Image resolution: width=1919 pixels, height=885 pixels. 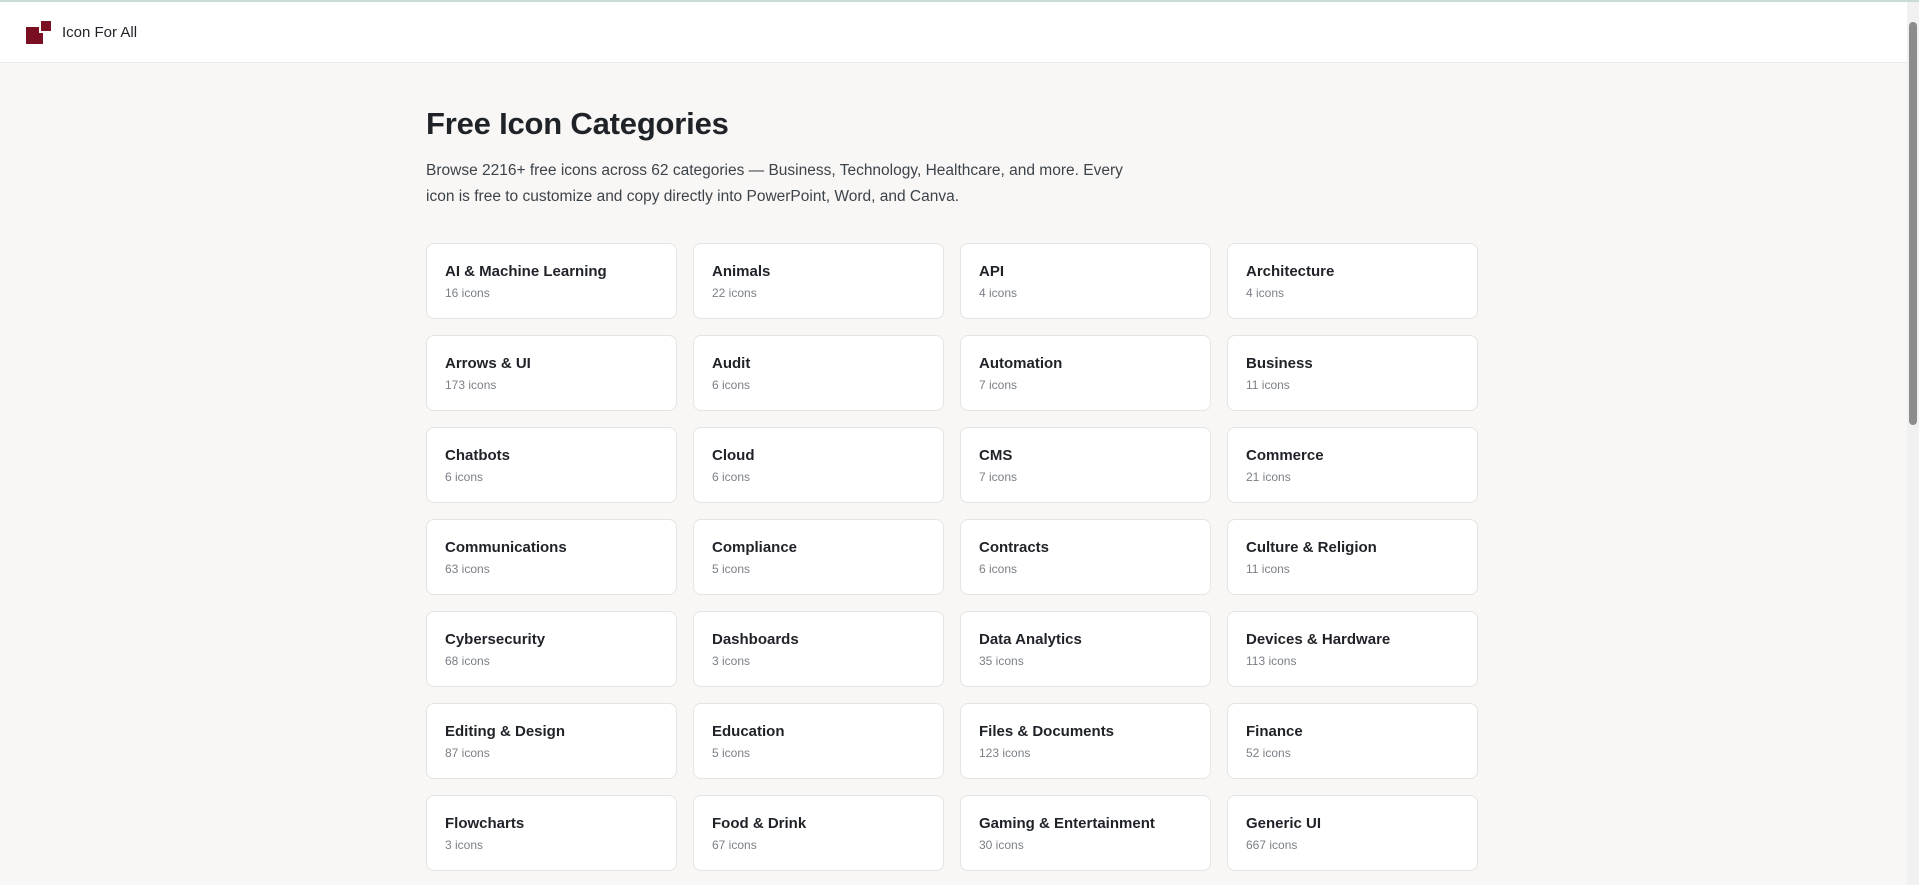 What do you see at coordinates (1352, 649) in the screenshot?
I see `category-card: Devices & Hardware 113 icons` at bounding box center [1352, 649].